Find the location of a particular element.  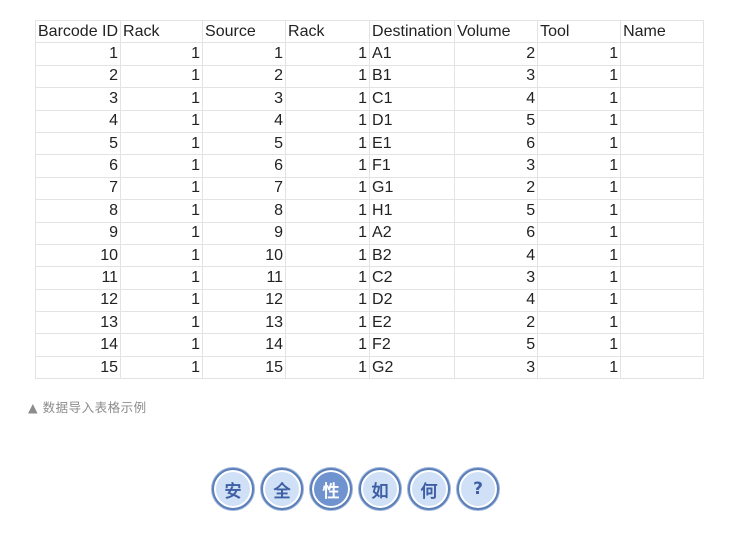

table-row: 9 1 9 1 A2 6 1 is located at coordinates (369, 233).